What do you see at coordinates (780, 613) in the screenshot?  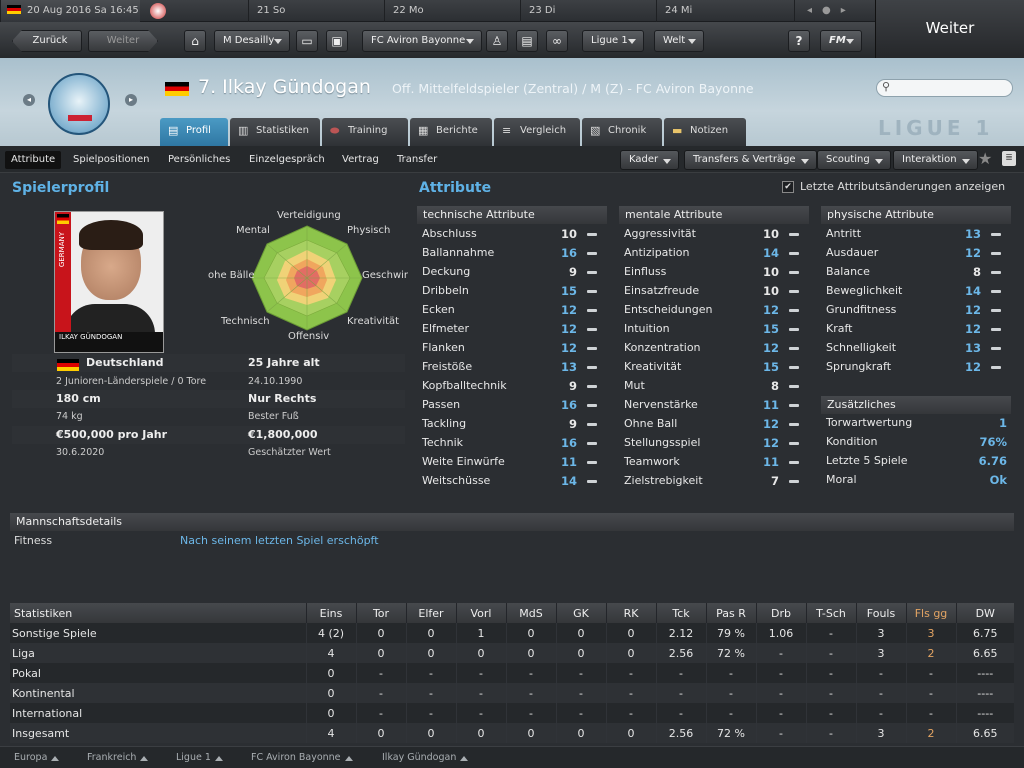 I see `column-header: Drb` at bounding box center [780, 613].